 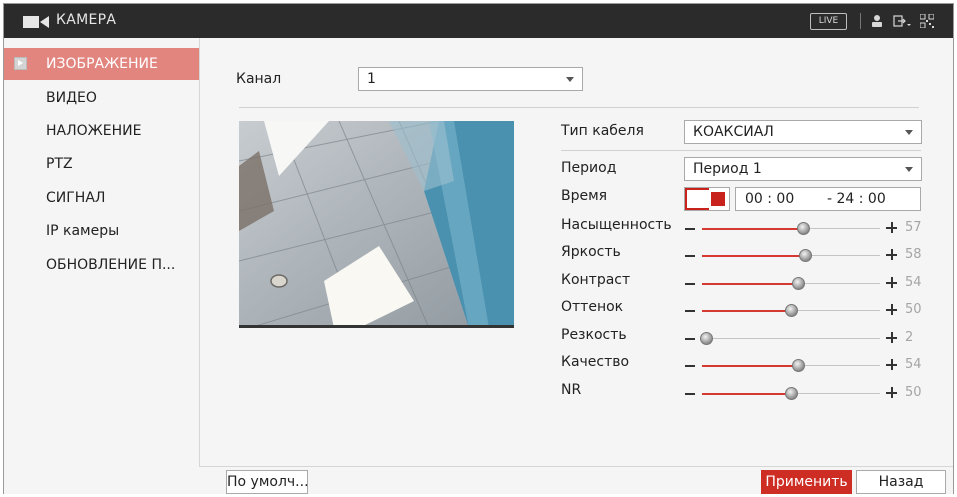 What do you see at coordinates (856, 199) in the screenshot?
I see `time-end: - 24 : 00` at bounding box center [856, 199].